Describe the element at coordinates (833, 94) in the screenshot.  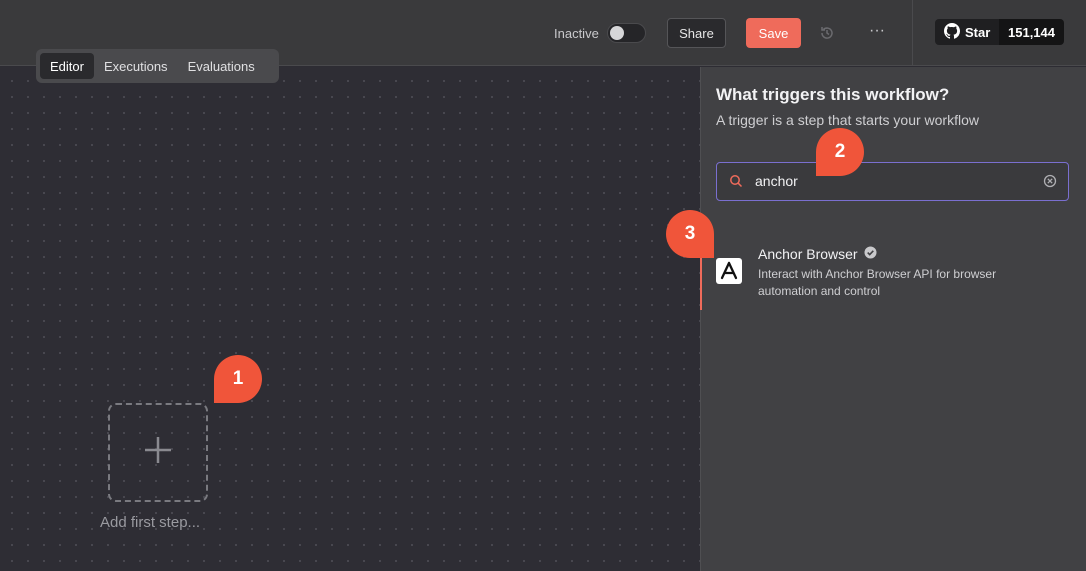
I see `panel-title: What triggers this workflow?` at that location.